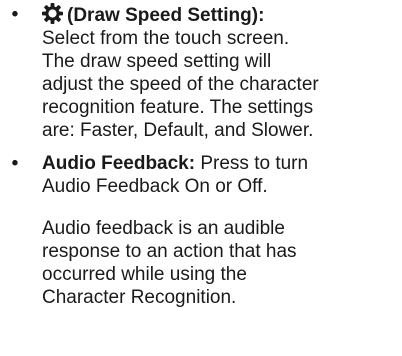 This screenshot has width=402, height=356. Describe the element at coordinates (144, 274) in the screenshot. I see `note-line: occurred while using the` at that location.